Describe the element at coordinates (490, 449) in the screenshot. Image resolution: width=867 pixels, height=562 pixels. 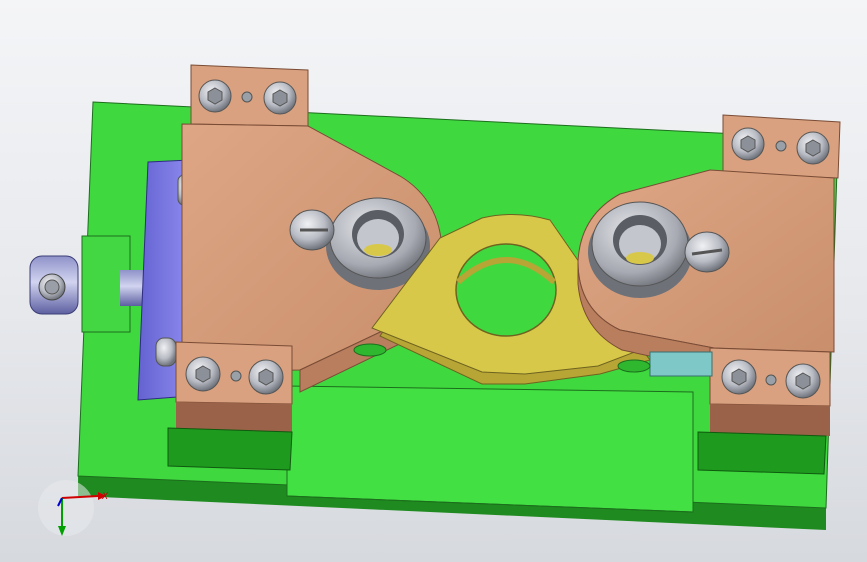
I see `base-plate-pocket` at that location.